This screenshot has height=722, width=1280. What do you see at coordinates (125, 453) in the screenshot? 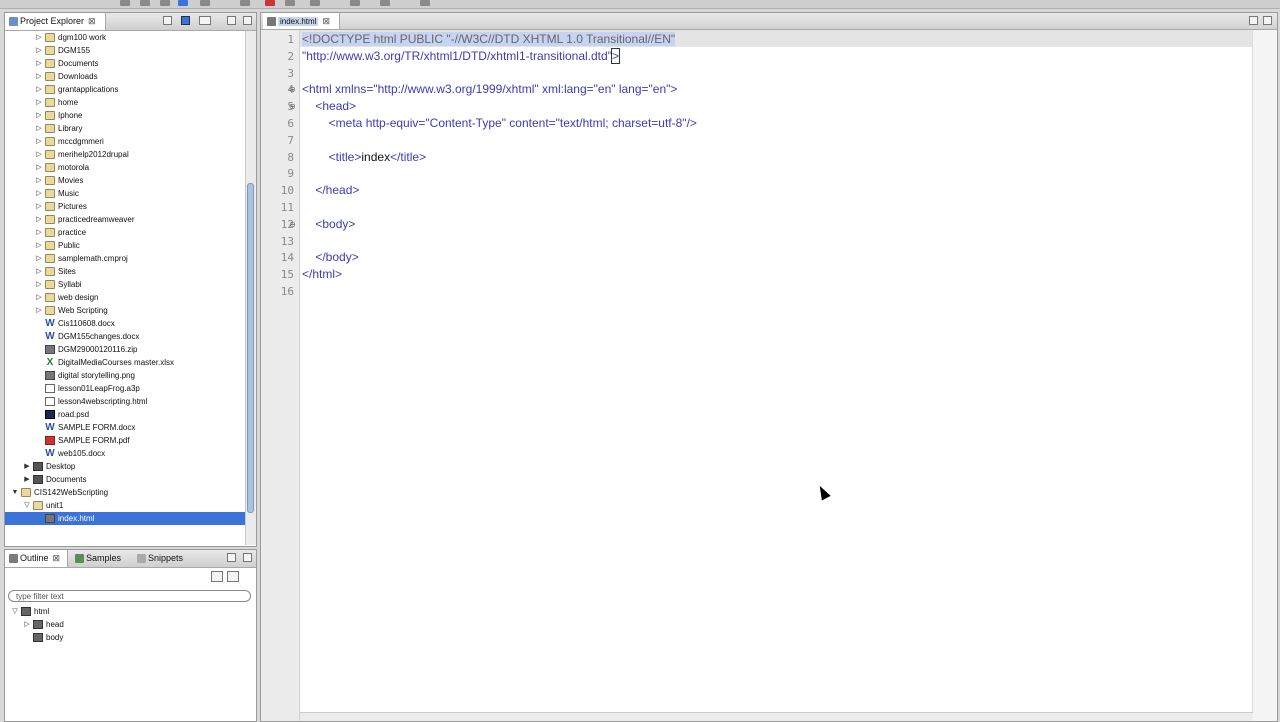
I see `tree-item: Wweb105.docx` at bounding box center [125, 453].